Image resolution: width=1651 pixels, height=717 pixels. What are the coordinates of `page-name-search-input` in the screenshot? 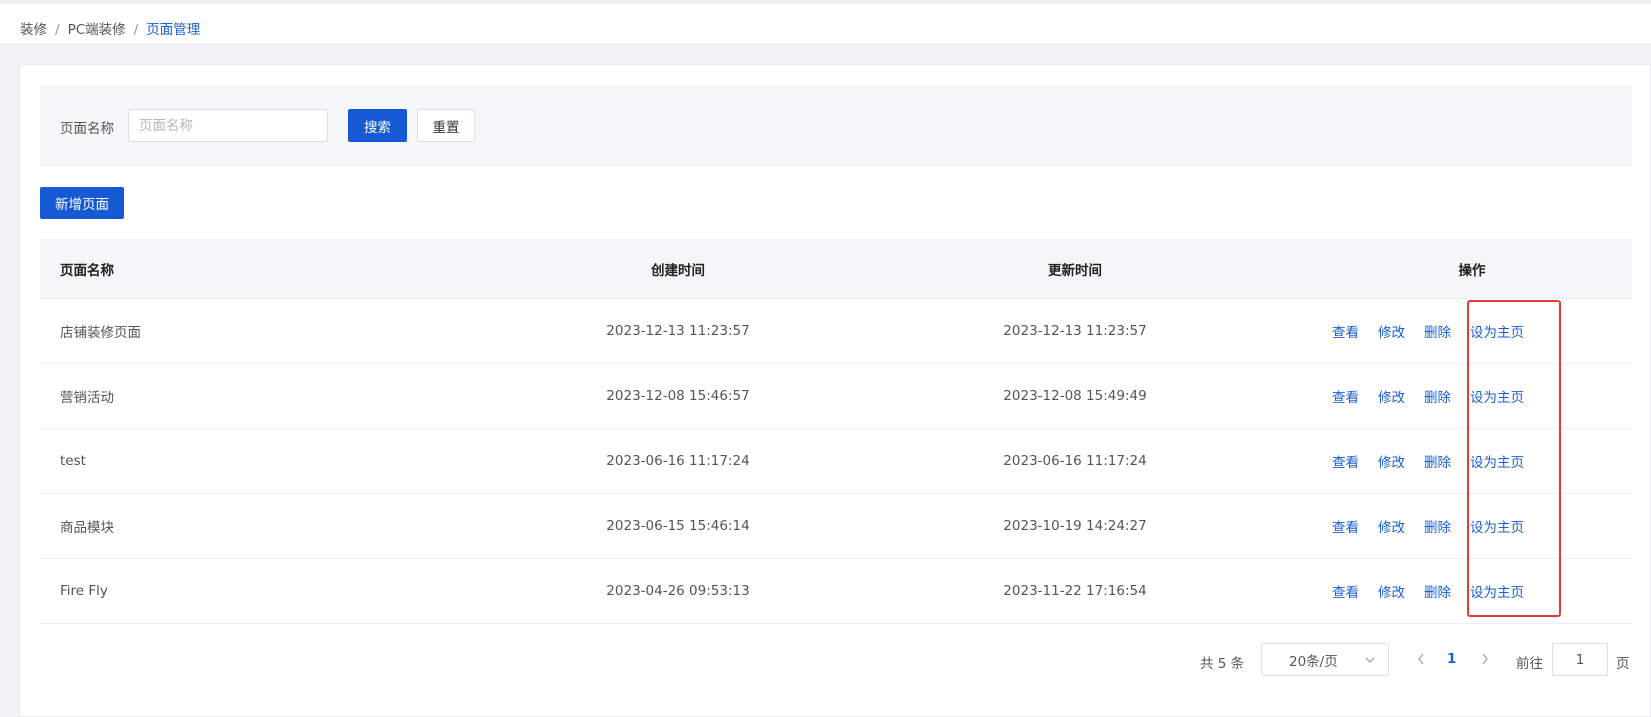 It's located at (228, 125).